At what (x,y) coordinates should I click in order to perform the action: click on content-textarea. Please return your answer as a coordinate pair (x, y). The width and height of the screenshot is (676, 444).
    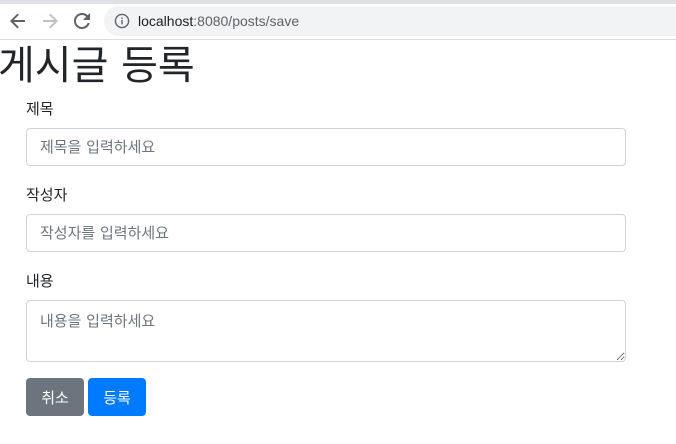
    Looking at the image, I should click on (326, 331).